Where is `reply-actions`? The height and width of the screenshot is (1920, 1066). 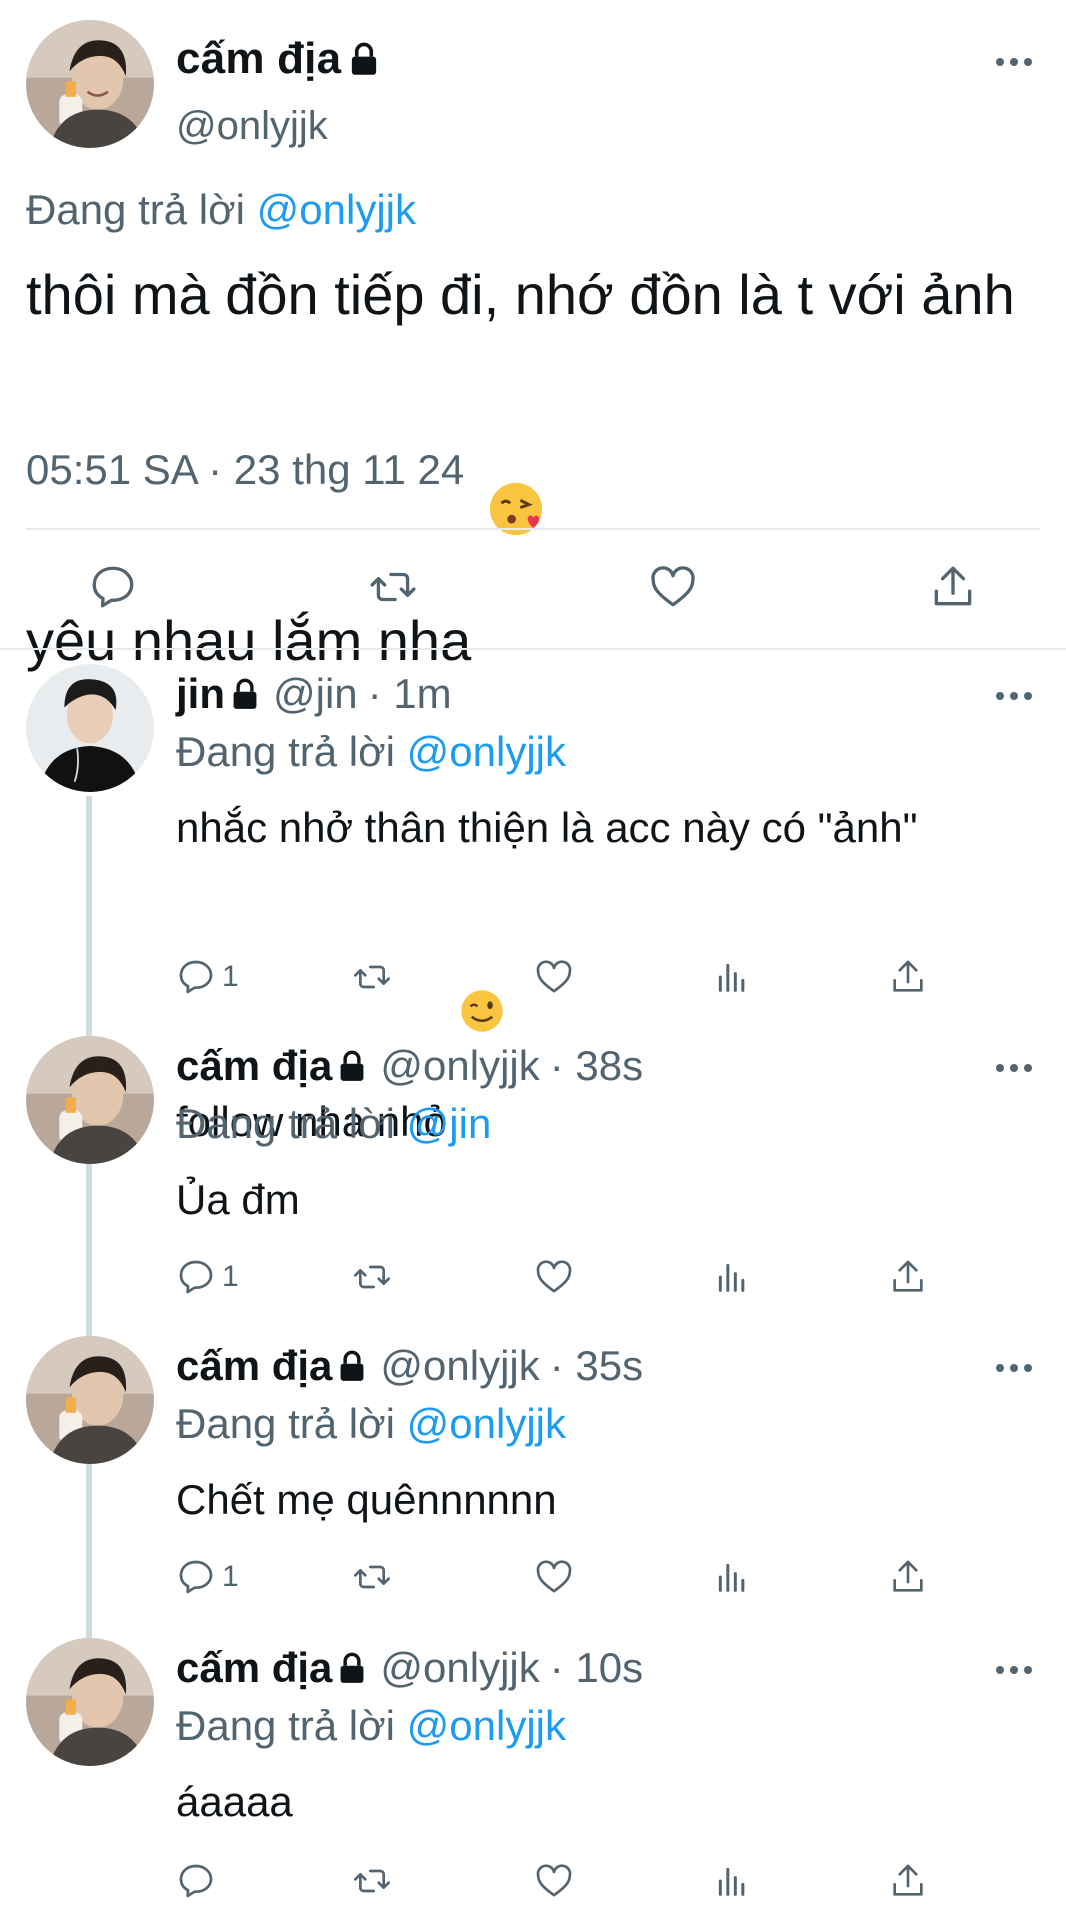 reply-actions is located at coordinates (533, 1885).